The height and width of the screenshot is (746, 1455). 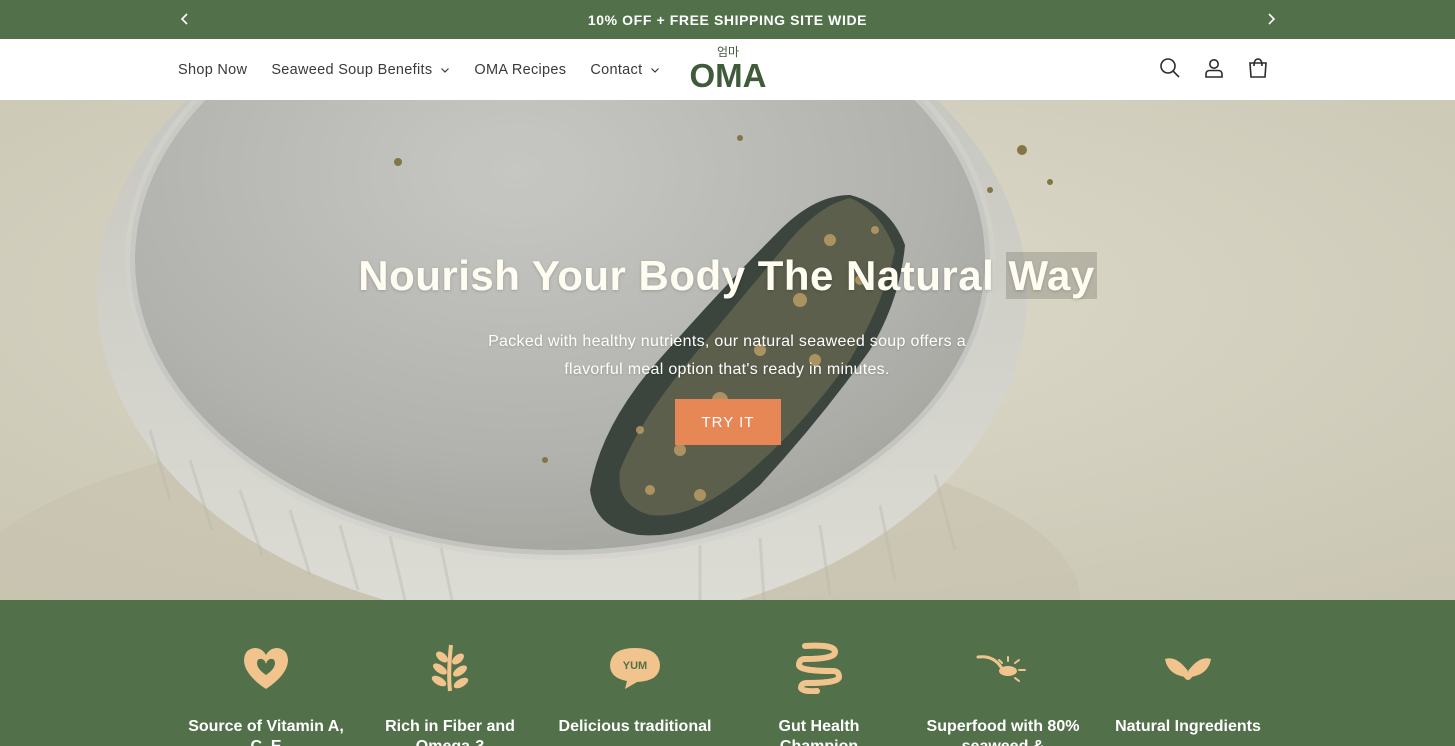 I want to click on svg-text: YUM, so click(x=635, y=666).